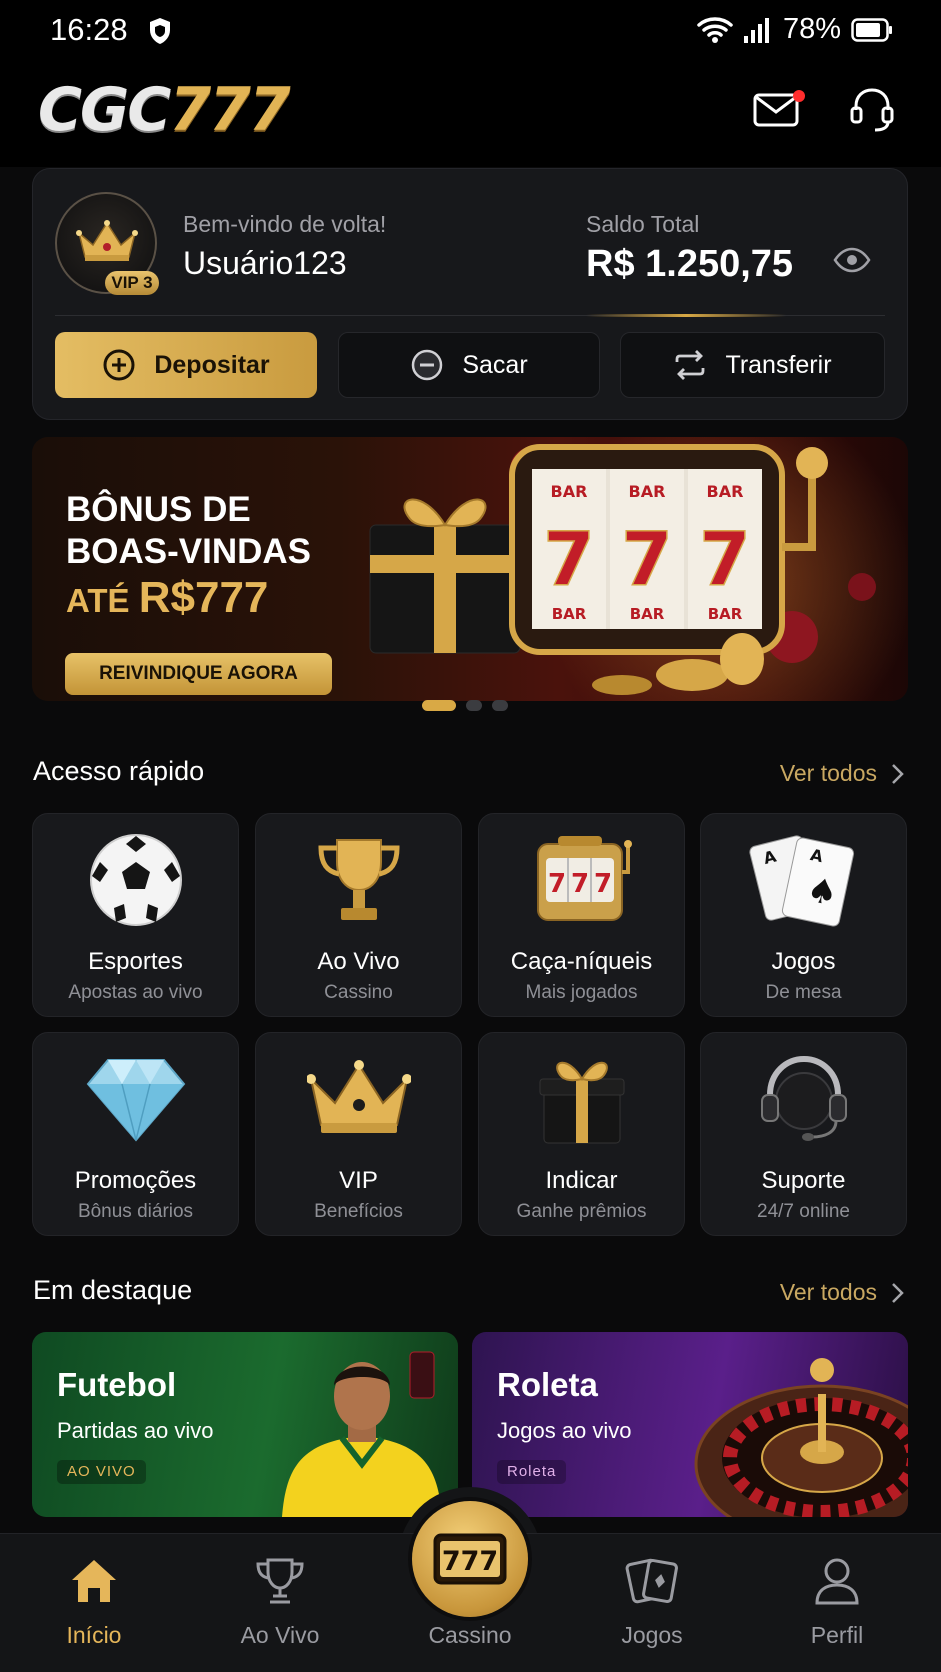  Describe the element at coordinates (852, 260) in the screenshot. I see `eye-icon` at that location.